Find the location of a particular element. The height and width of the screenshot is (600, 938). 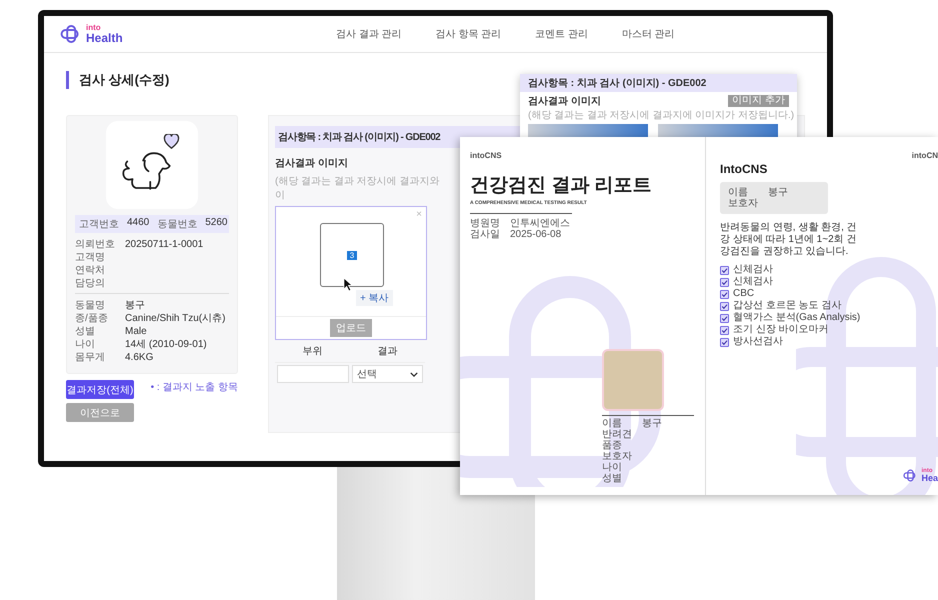

field-value: 5260 is located at coordinates (216, 223).